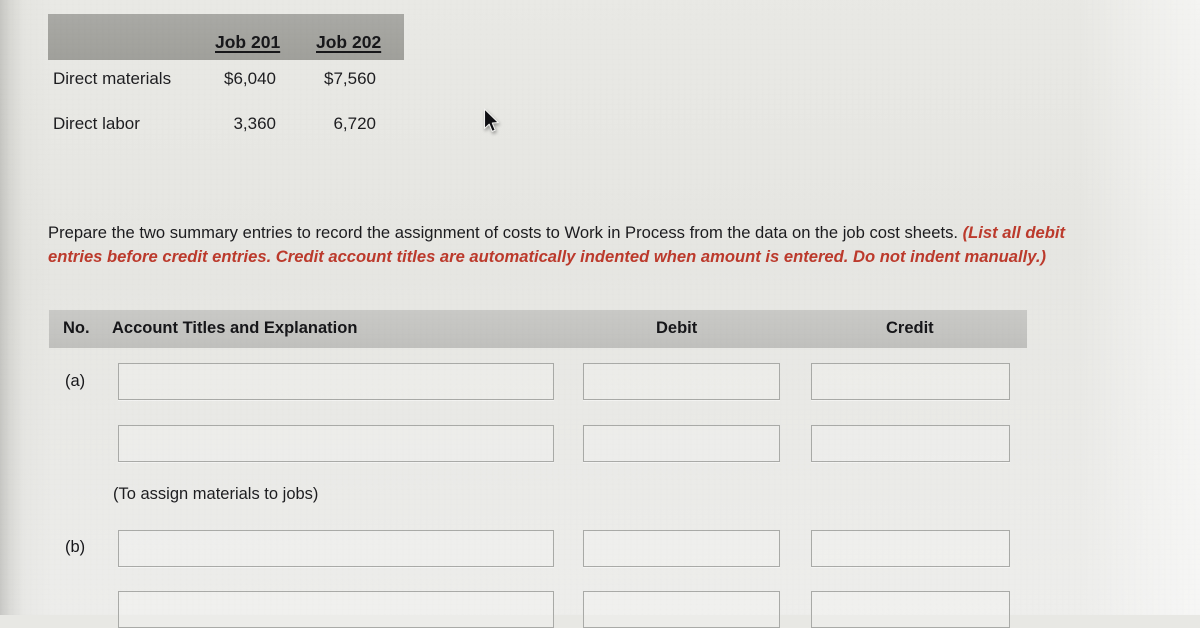  Describe the element at coordinates (250, 78) in the screenshot. I see `direct-materials-job-201-value: $6,040` at that location.